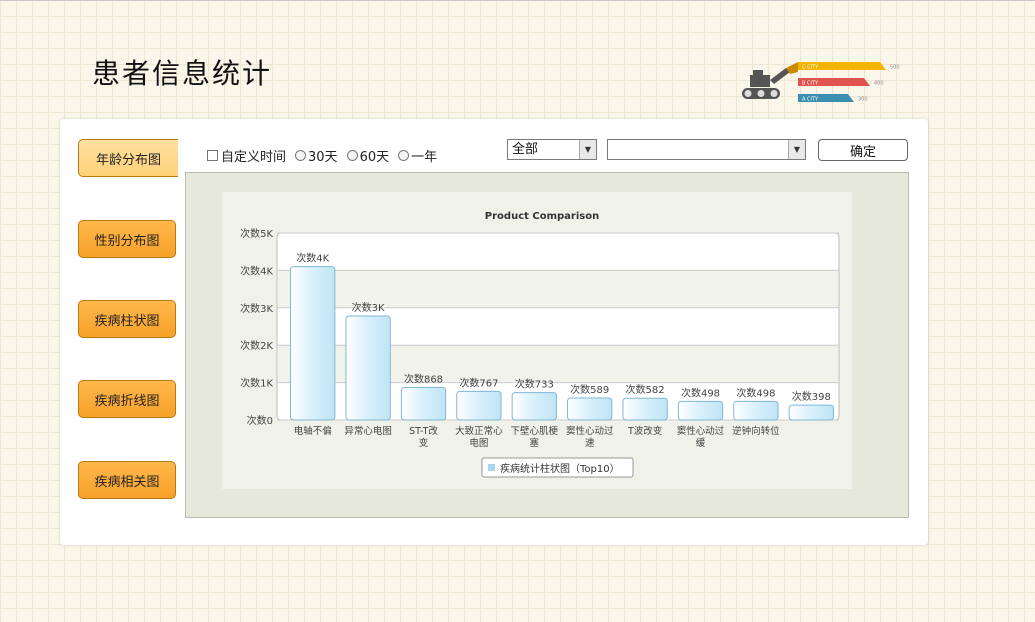  I want to click on bar-value-label: 次数767, so click(478, 382).